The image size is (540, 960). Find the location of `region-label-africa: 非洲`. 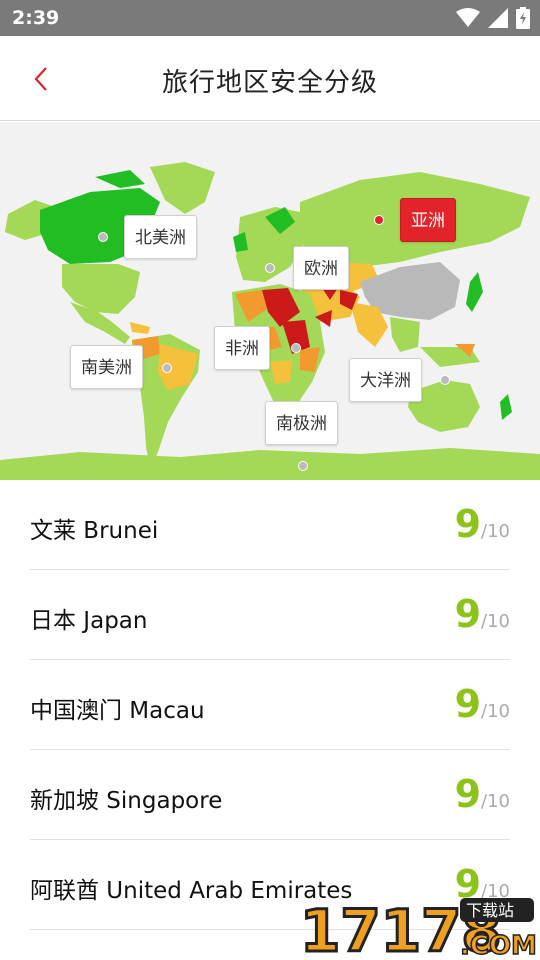

region-label-africa: 非洲 is located at coordinates (242, 348).